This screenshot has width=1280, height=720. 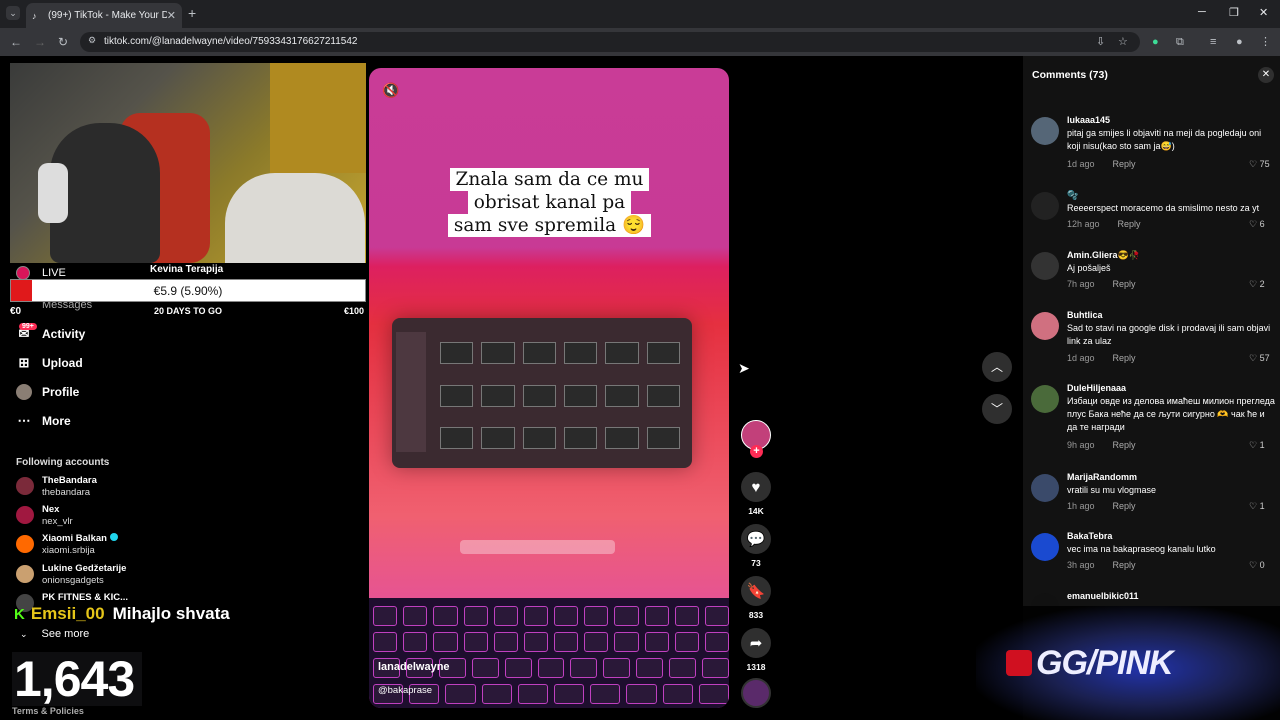 What do you see at coordinates (56, 421) in the screenshot?
I see `sidebar-item-label: More` at bounding box center [56, 421].